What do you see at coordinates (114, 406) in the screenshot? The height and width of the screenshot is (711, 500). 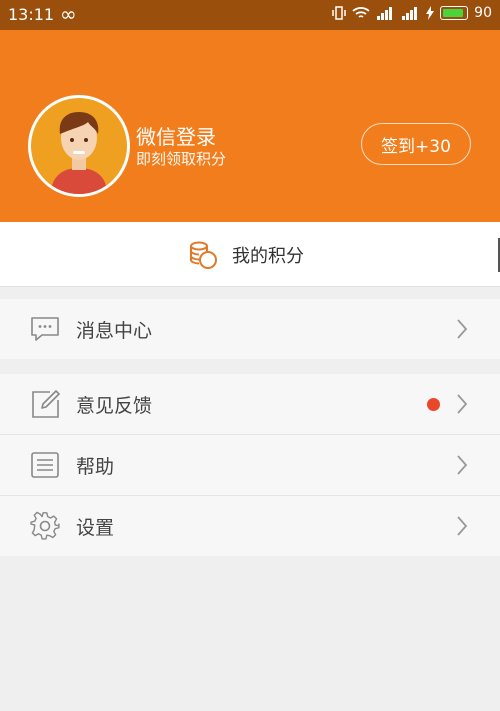 I see `menu-item-label: 意见反馈` at bounding box center [114, 406].